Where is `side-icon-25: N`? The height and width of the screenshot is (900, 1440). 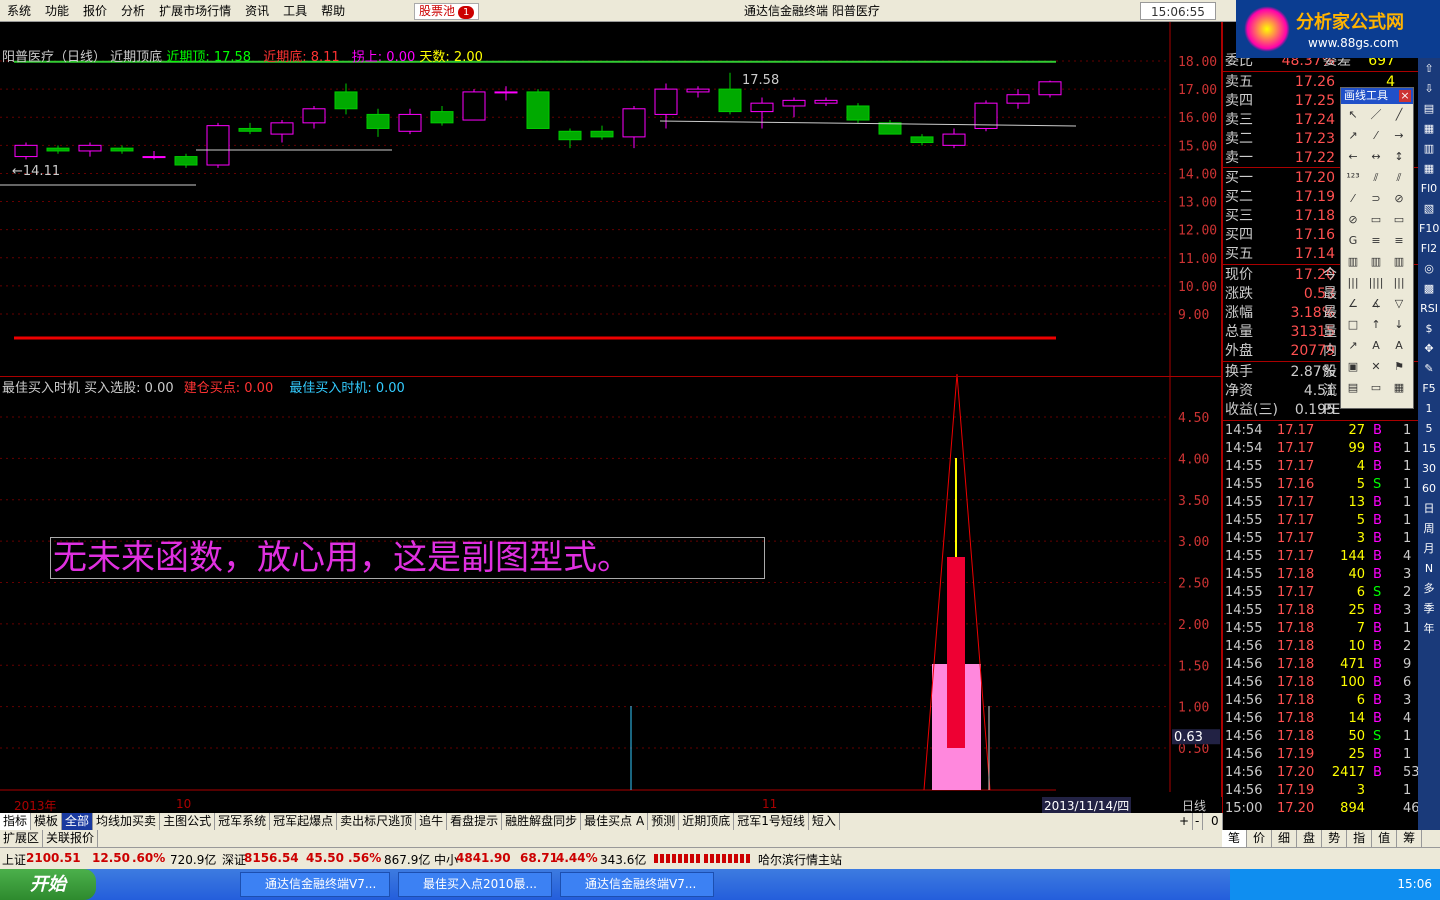 side-icon-25: N is located at coordinates (1429, 569).